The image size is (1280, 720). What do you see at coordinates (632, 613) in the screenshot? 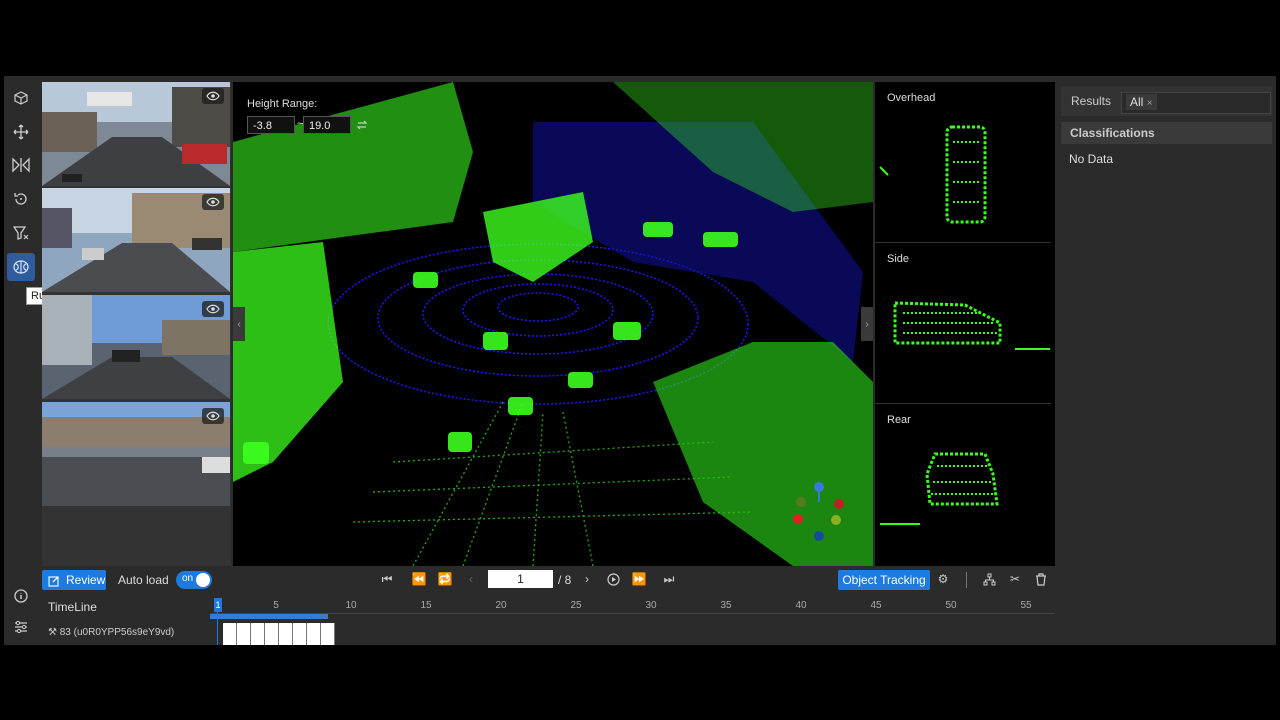
I see `timeline-ruler` at bounding box center [632, 613].